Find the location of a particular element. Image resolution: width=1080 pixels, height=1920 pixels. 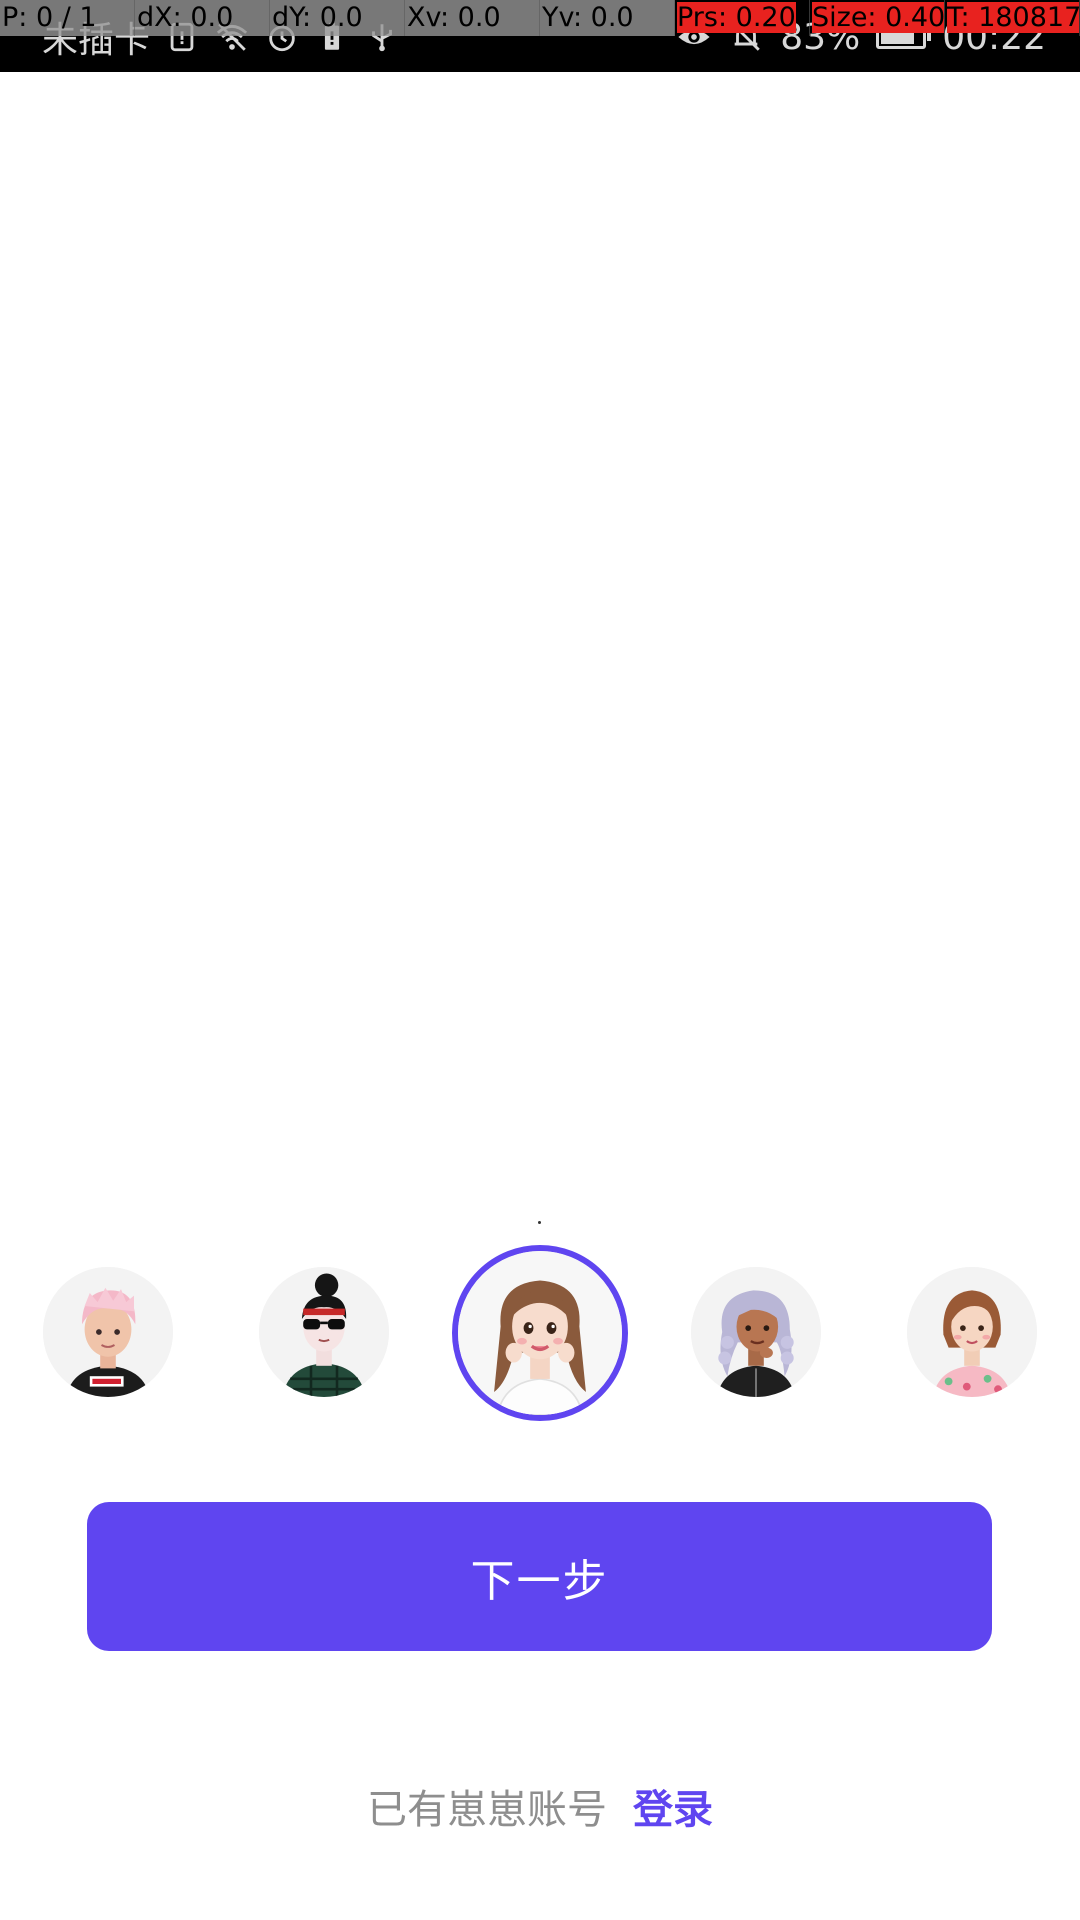

debug-dx: dX: 0.0 is located at coordinates (202, 18).